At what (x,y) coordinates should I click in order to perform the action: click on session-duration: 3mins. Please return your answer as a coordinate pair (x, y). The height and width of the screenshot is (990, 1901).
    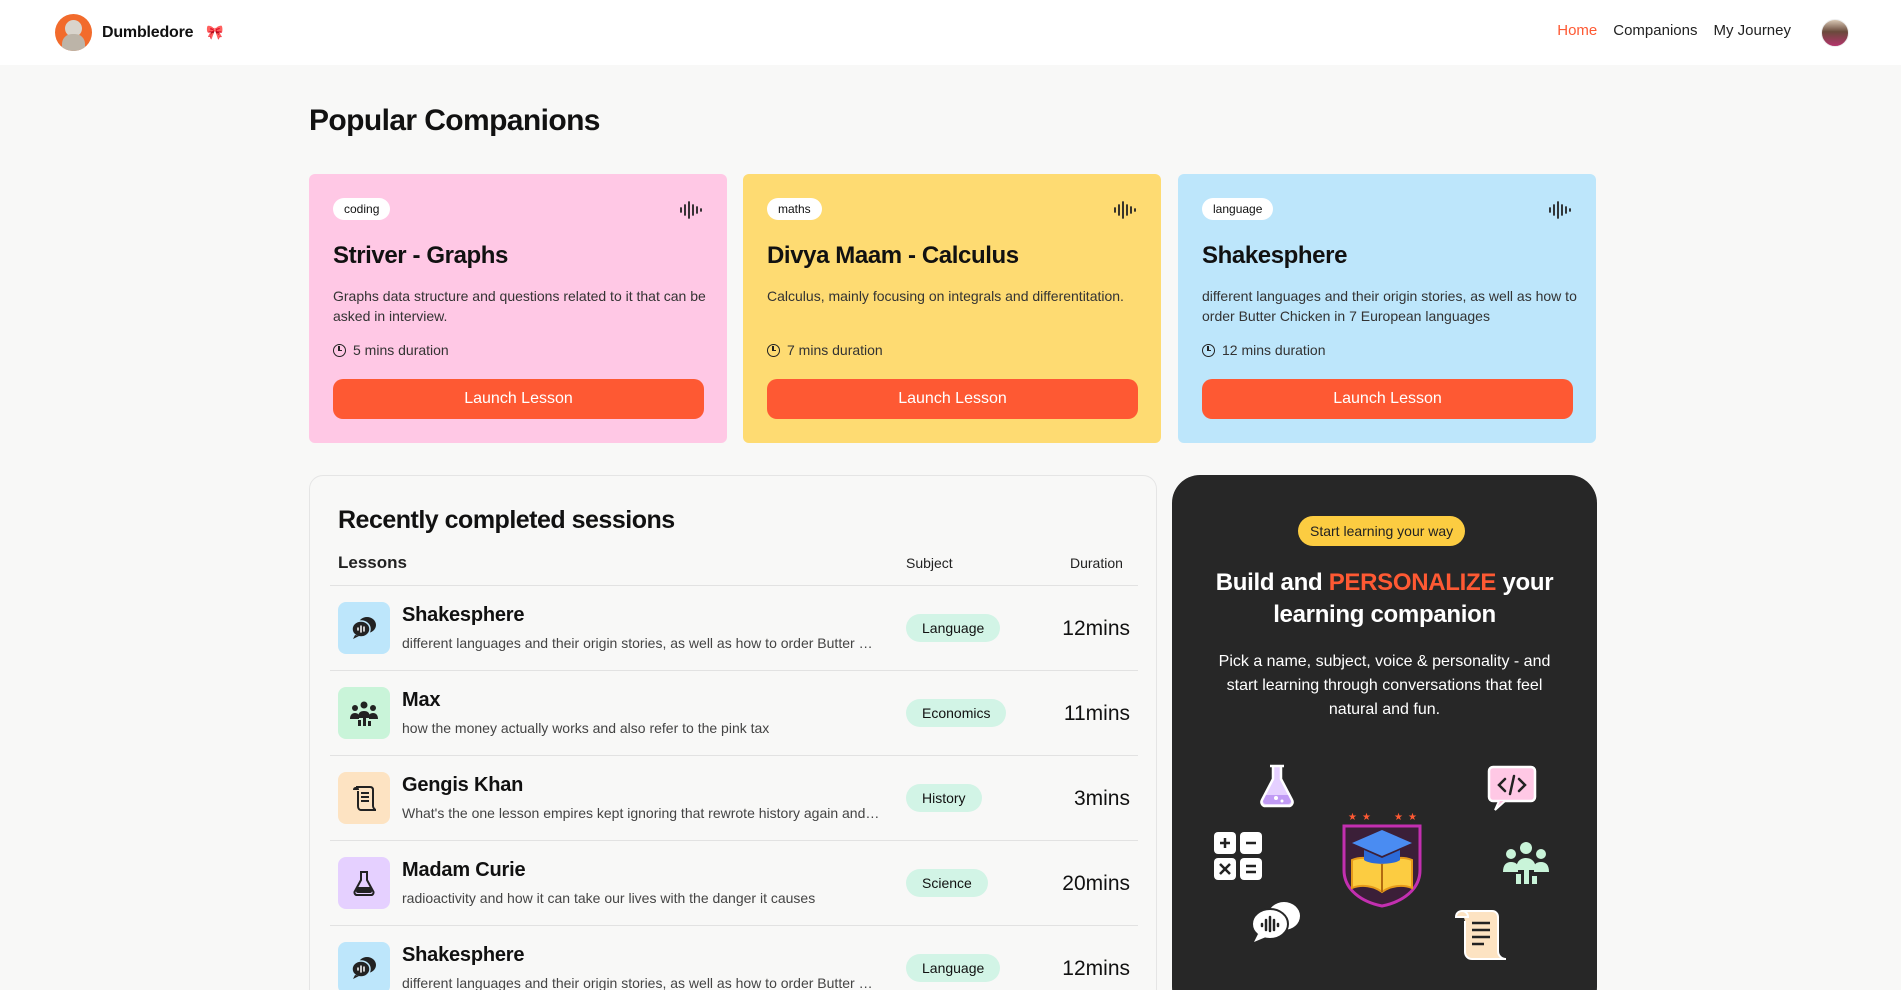
    Looking at the image, I should click on (1101, 798).